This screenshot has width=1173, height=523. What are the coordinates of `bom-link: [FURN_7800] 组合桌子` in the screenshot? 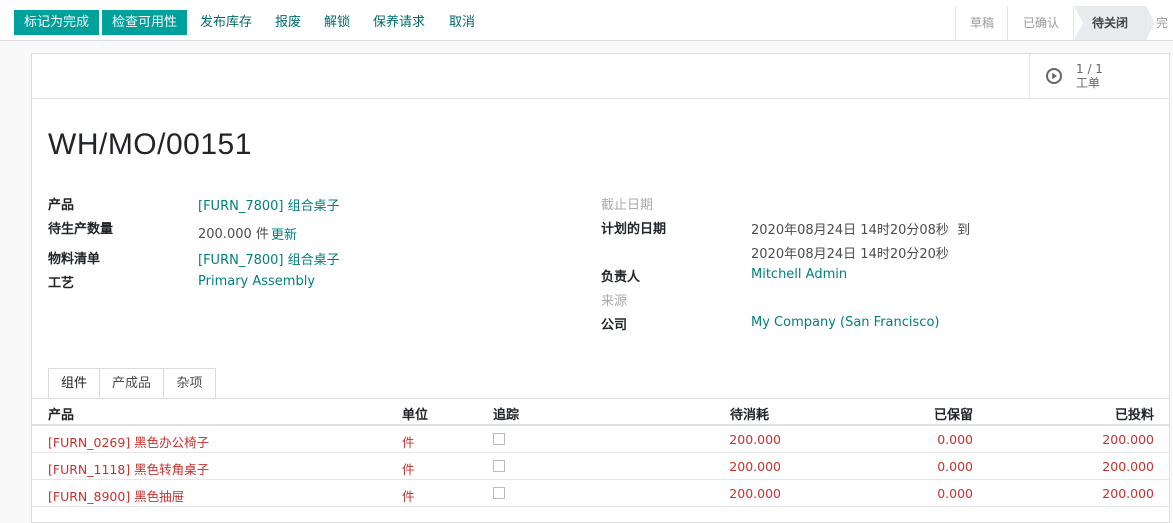 It's located at (269, 258).